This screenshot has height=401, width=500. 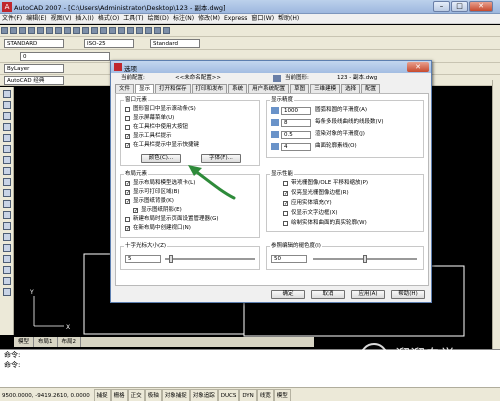 What do you see at coordinates (127, 193) in the screenshot?
I see `printable-area-checkbox: ✓` at bounding box center [127, 193].